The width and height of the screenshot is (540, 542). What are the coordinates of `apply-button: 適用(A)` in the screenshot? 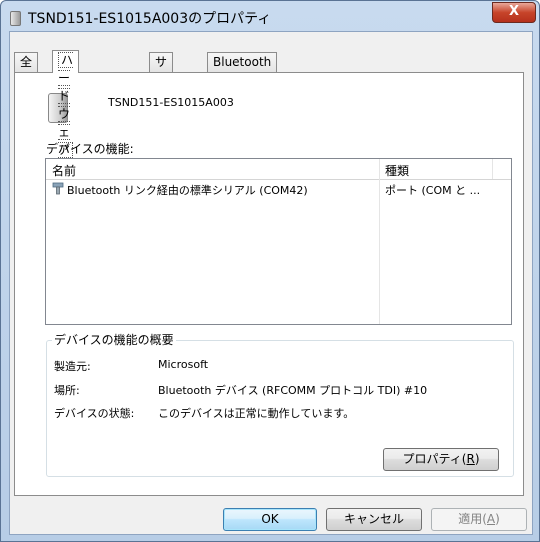 It's located at (479, 519).